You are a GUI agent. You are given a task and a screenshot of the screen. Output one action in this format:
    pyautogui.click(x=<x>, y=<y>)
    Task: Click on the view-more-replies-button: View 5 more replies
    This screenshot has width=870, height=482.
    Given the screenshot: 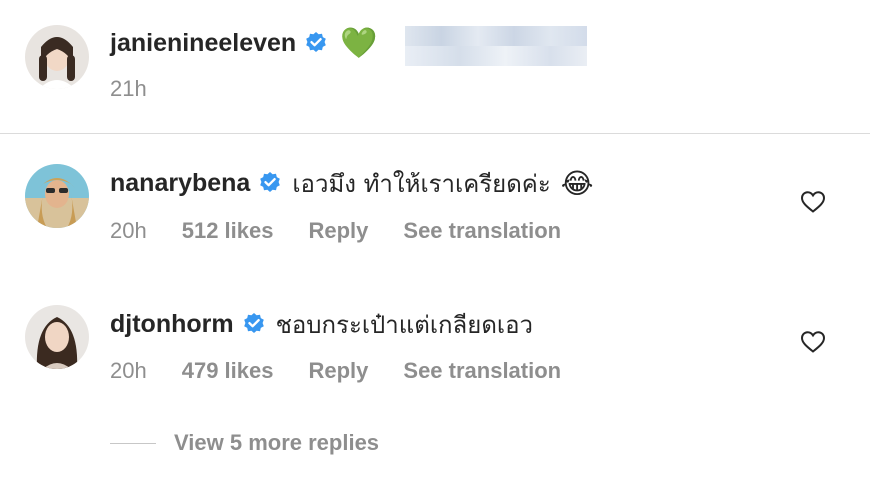 What is the action you would take?
    pyautogui.click(x=244, y=443)
    